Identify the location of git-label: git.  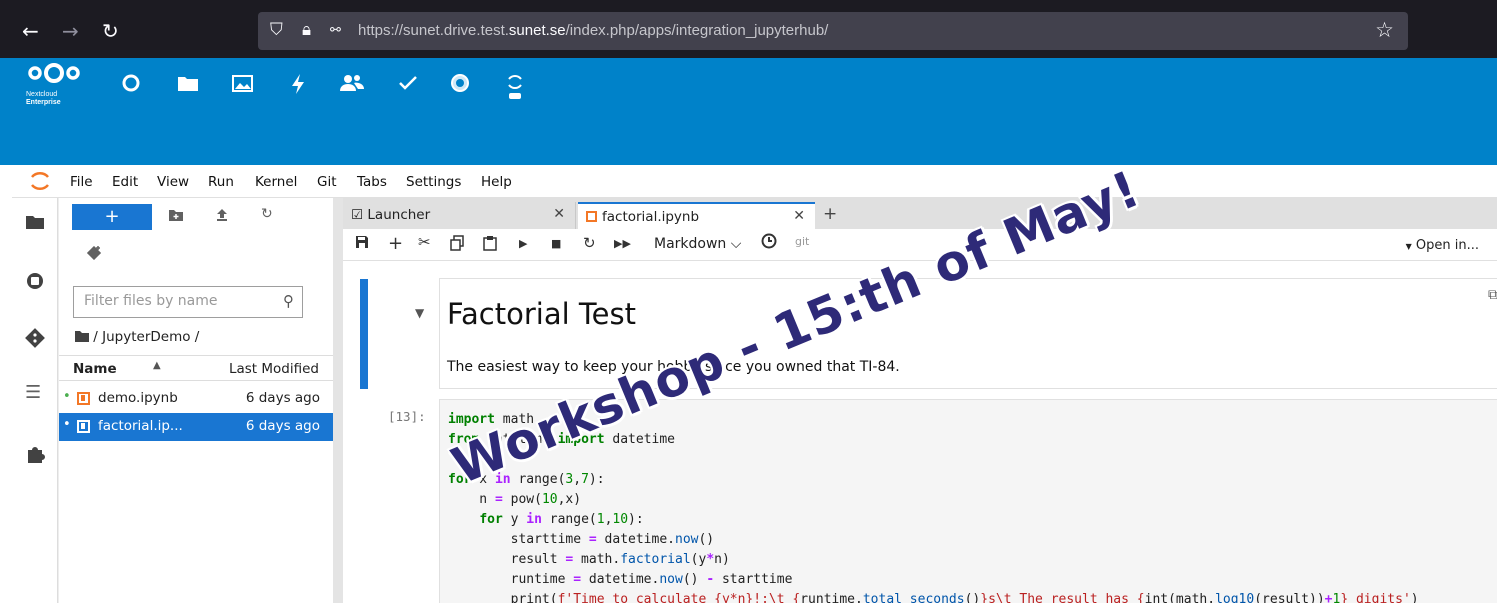
(802, 241).